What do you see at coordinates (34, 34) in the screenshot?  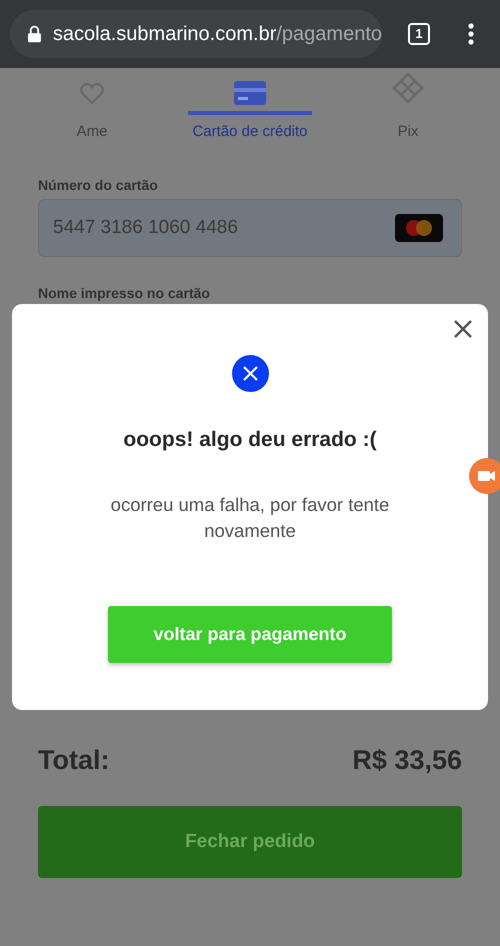 I see `lock-icon` at bounding box center [34, 34].